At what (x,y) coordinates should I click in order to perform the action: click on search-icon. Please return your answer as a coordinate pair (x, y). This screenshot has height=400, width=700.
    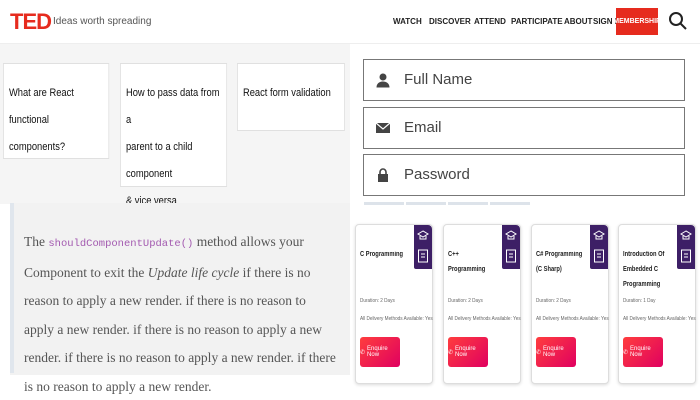
    Looking at the image, I should click on (678, 21).